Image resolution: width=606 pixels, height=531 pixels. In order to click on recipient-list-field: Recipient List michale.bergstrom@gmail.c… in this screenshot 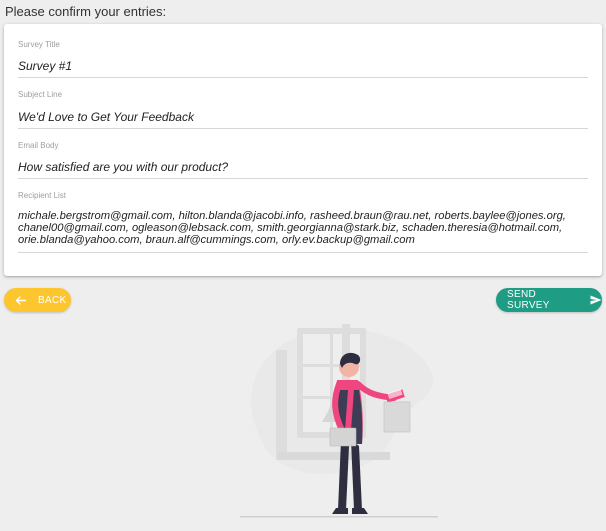, I will do `click(303, 222)`.